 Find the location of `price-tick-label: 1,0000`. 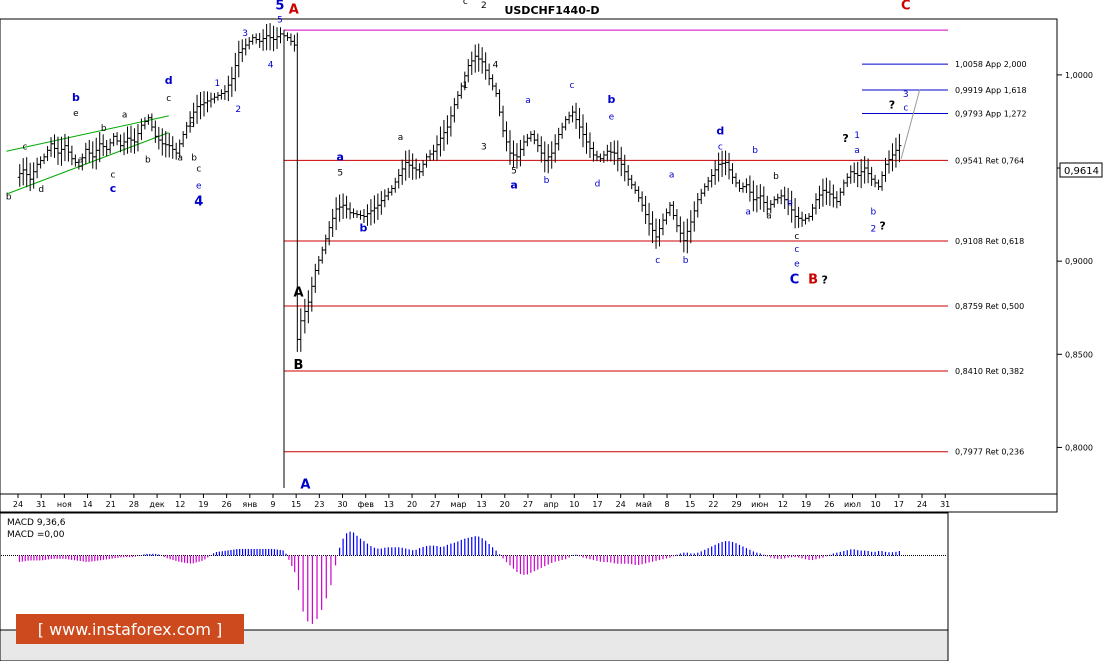

price-tick-label: 1,0000 is located at coordinates (1079, 75).